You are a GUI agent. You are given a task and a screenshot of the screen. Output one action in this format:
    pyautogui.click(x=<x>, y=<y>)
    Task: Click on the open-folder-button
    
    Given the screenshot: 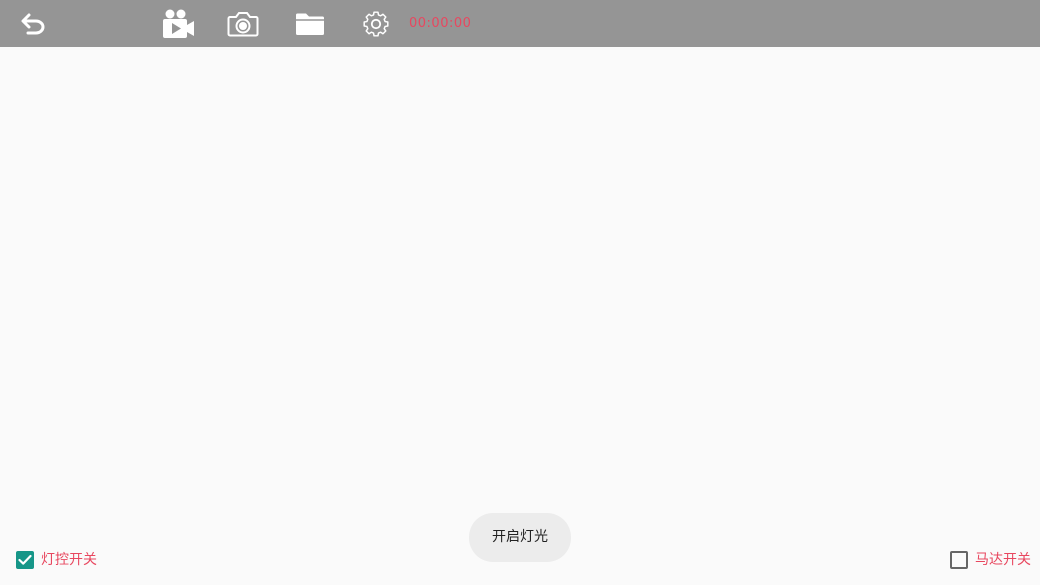 What is the action you would take?
    pyautogui.click(x=310, y=23)
    